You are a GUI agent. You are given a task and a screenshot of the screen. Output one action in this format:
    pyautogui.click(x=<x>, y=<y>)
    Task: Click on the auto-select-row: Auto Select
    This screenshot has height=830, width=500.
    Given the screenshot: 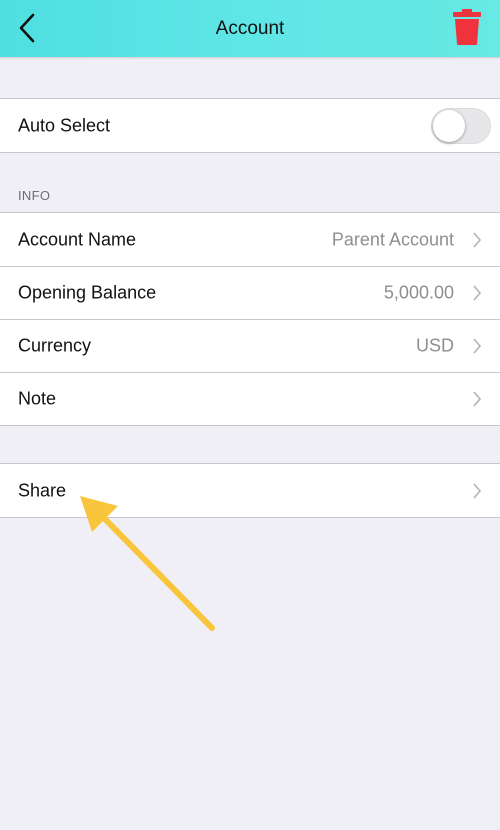 What is the action you would take?
    pyautogui.click(x=250, y=125)
    